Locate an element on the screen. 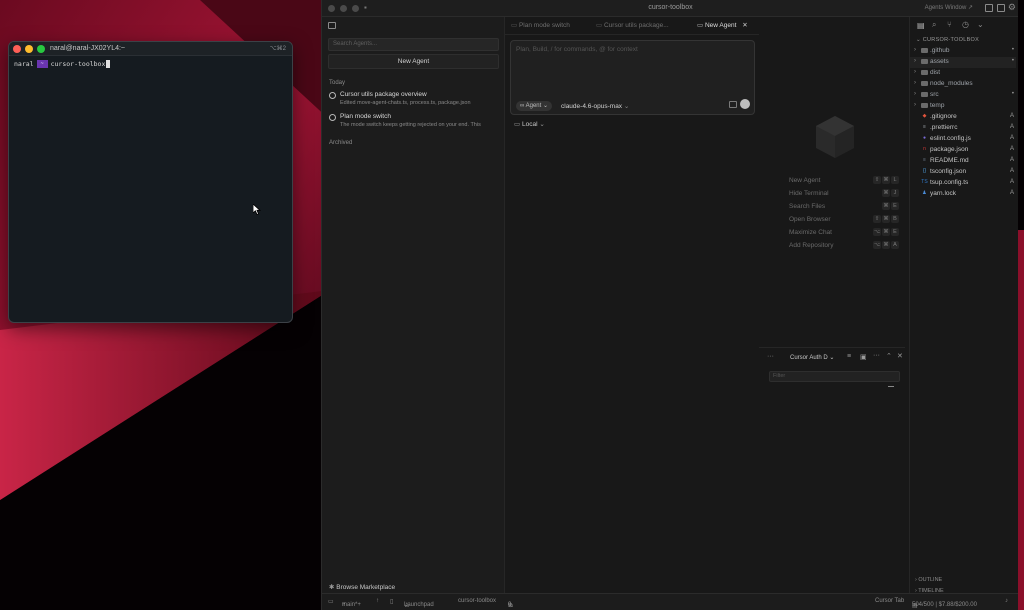 The height and width of the screenshot is (610, 1024). settings-icon: ⚙ is located at coordinates (1012, 7).